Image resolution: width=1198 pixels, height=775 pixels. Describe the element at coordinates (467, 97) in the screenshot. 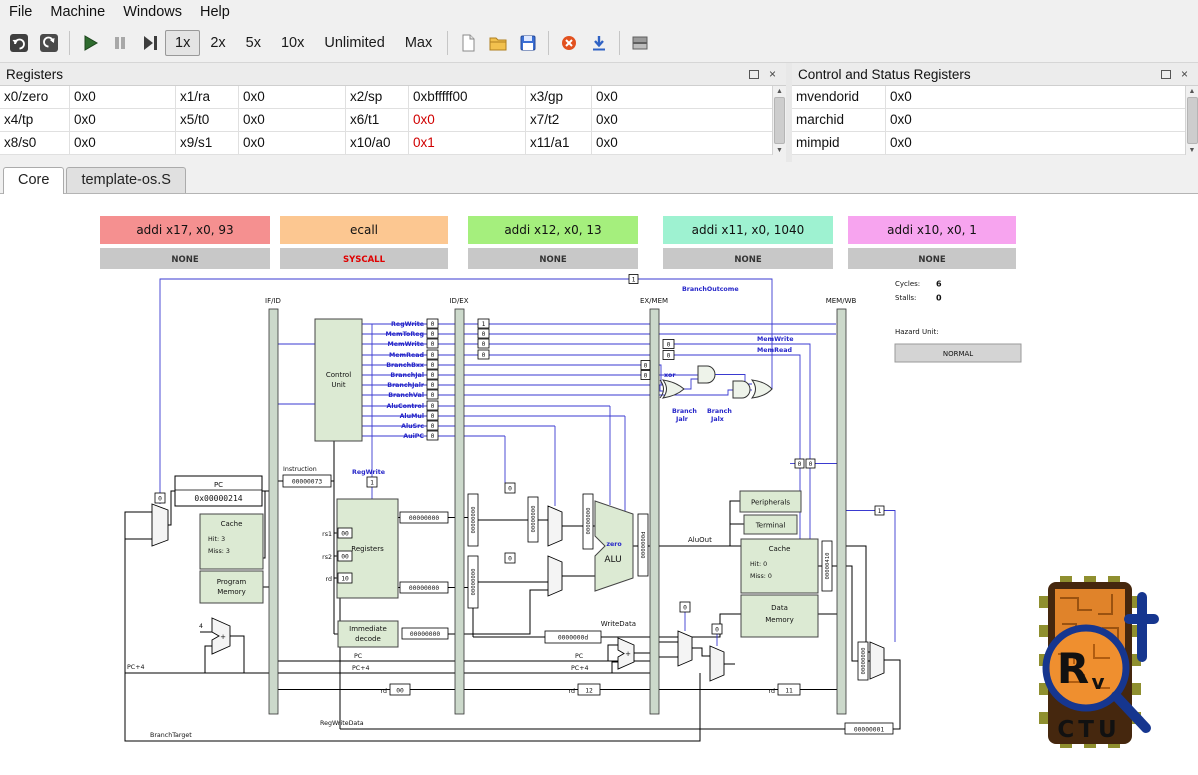

I see `register-value: 0xbfffff00` at that location.